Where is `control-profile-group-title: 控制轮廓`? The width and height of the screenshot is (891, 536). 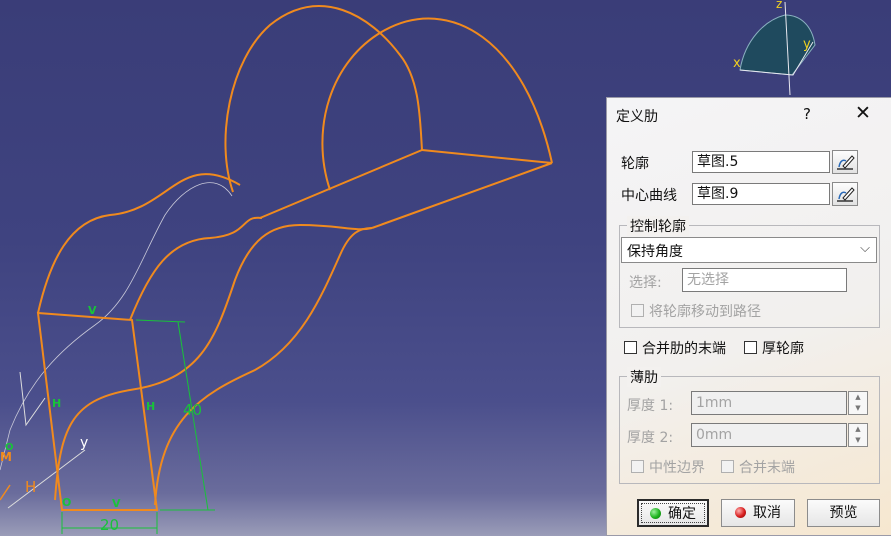 control-profile-group-title: 控制轮廓 is located at coordinates (658, 226).